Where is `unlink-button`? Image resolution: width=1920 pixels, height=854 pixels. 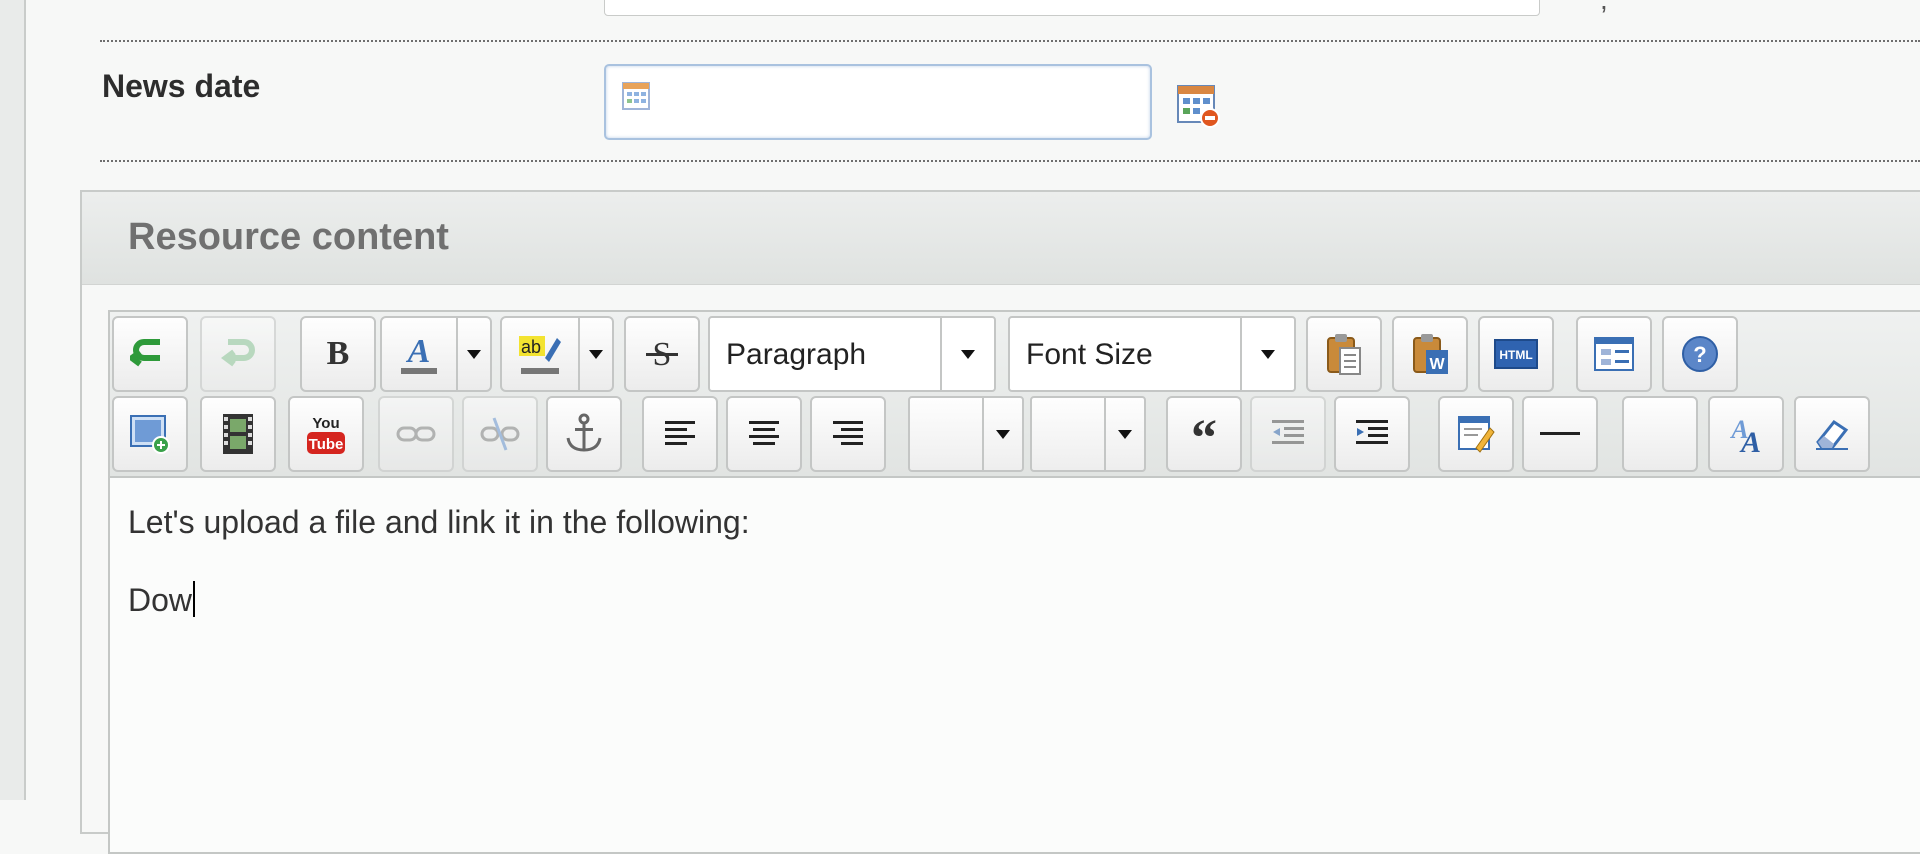
unlink-button is located at coordinates (500, 434).